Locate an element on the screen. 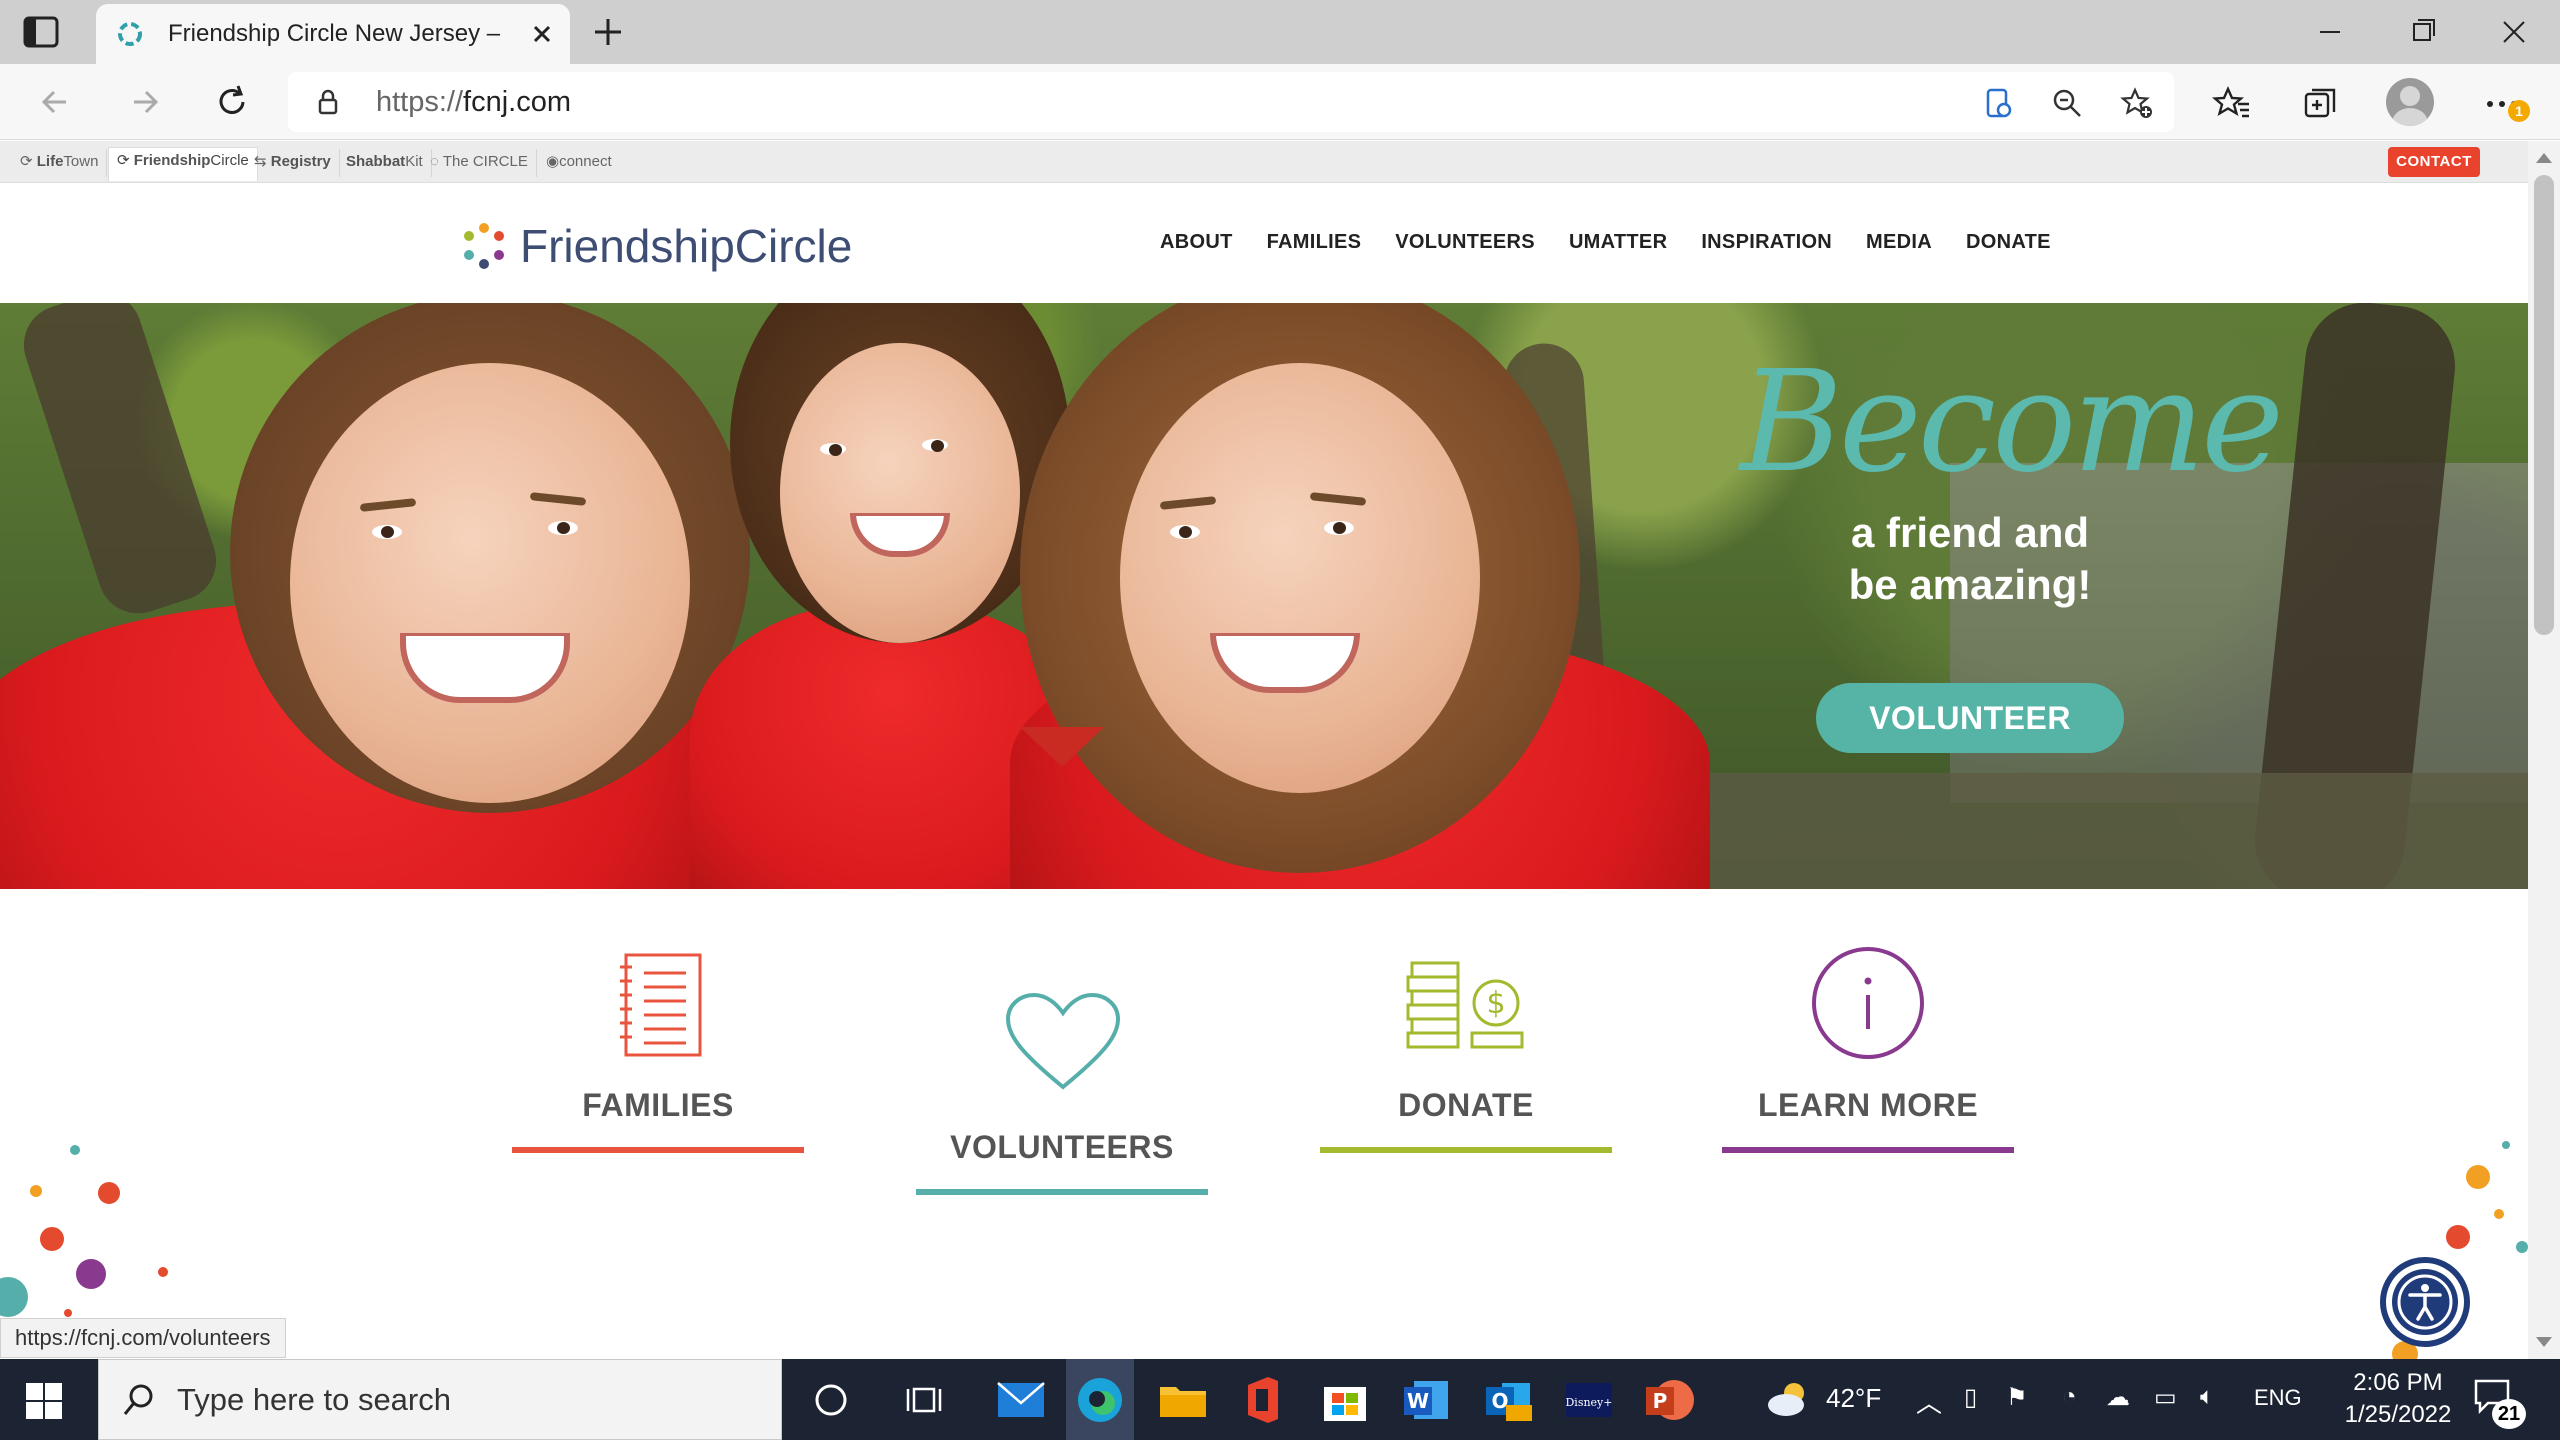 Image resolution: width=2560 pixels, height=1440 pixels. zoom-out-icon is located at coordinates (2067, 103).